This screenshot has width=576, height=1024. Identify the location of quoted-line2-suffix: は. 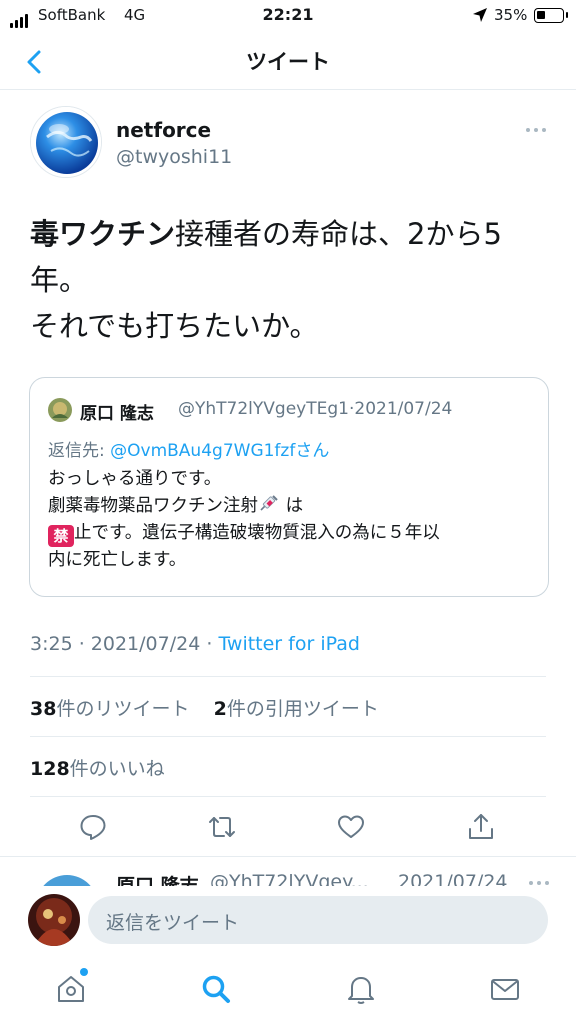
(292, 506).